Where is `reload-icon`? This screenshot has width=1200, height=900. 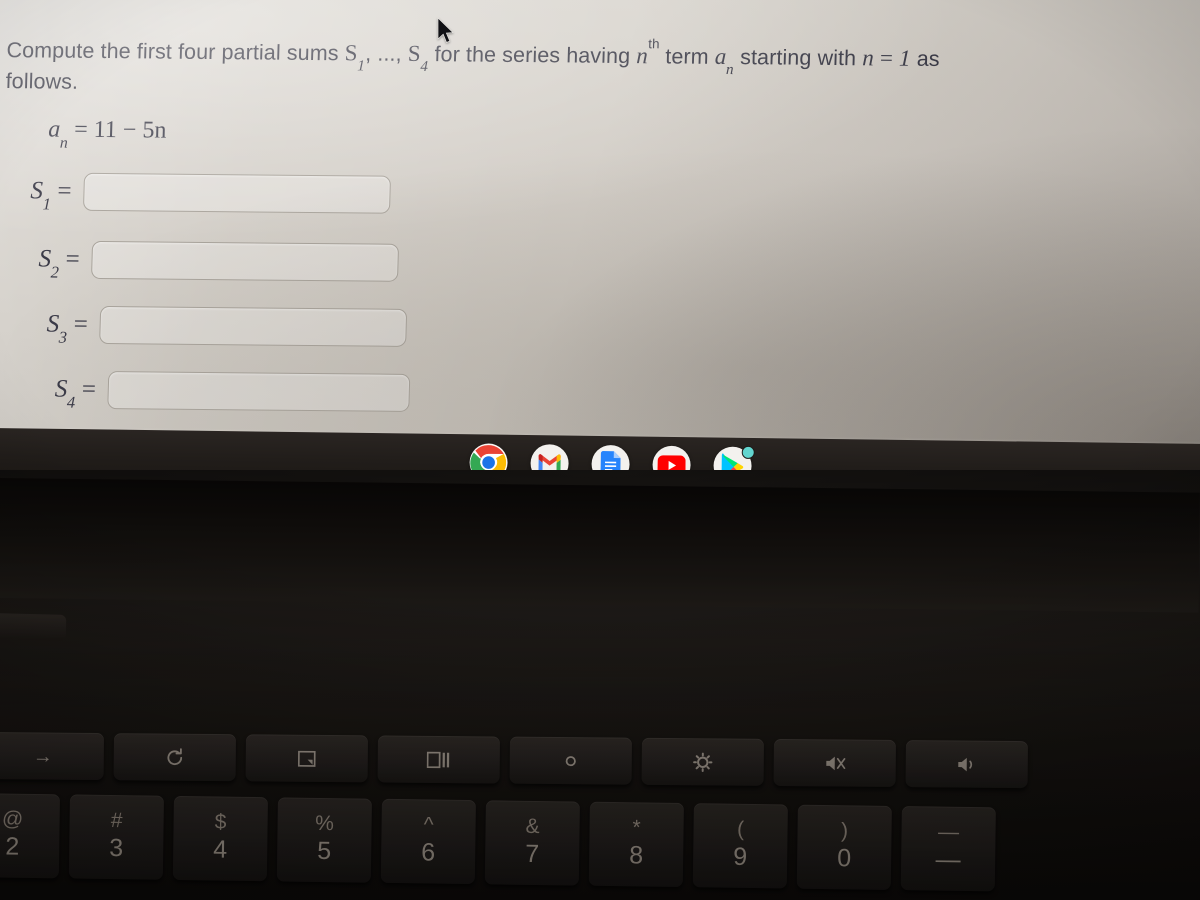
reload-icon is located at coordinates (175, 756).